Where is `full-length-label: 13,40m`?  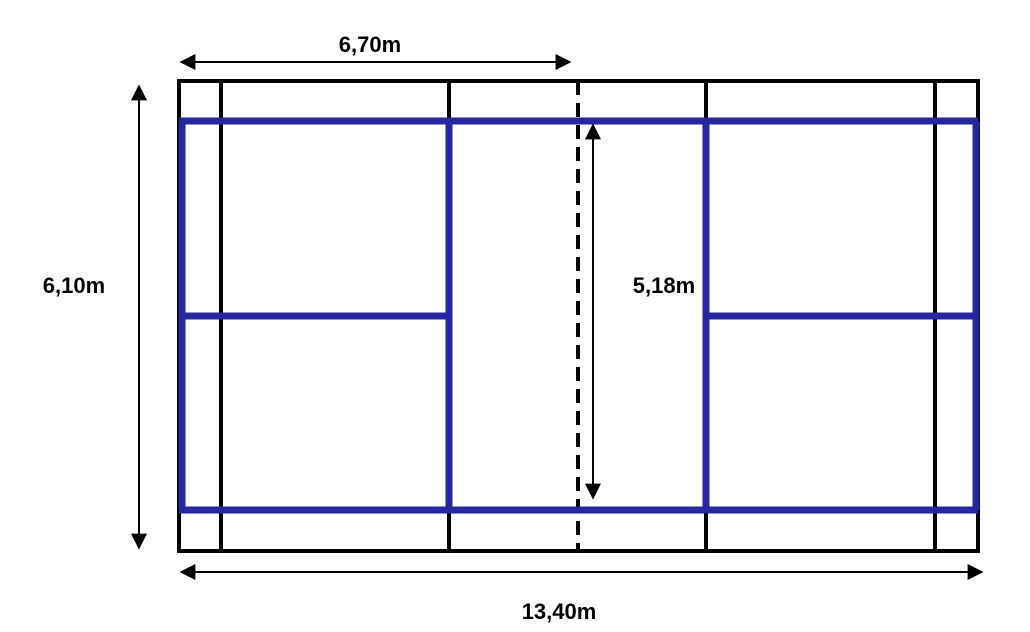 full-length-label: 13,40m is located at coordinates (559, 611).